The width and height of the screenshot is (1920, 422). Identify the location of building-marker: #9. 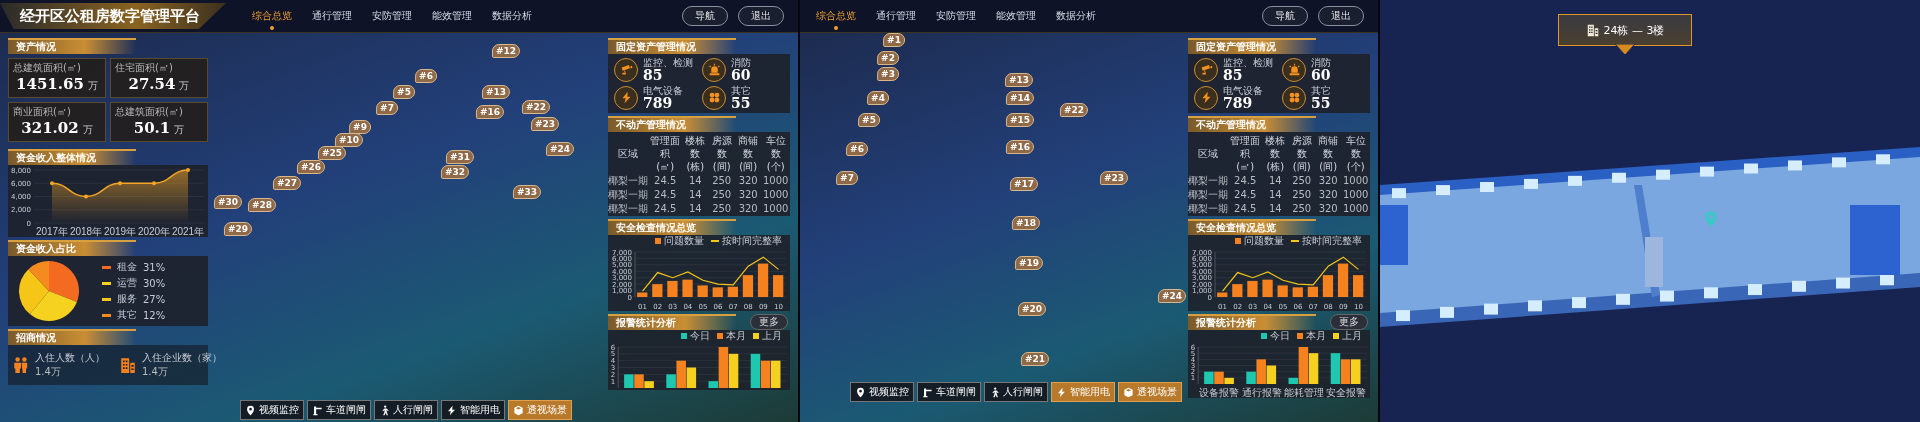
(360, 127).